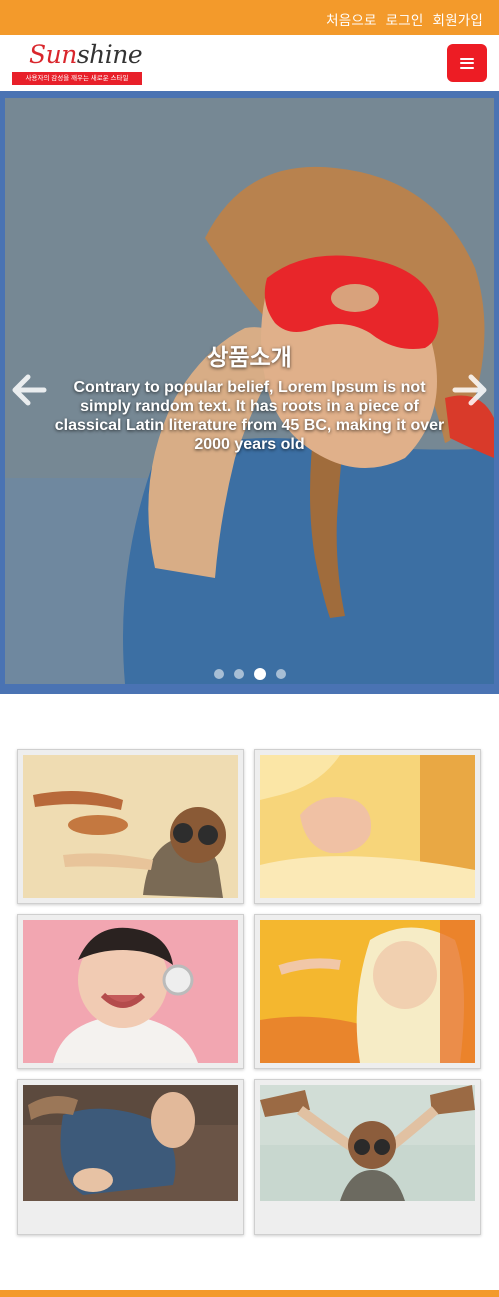 This screenshot has width=499, height=1297. I want to click on next-slide-button, so click(471, 390).